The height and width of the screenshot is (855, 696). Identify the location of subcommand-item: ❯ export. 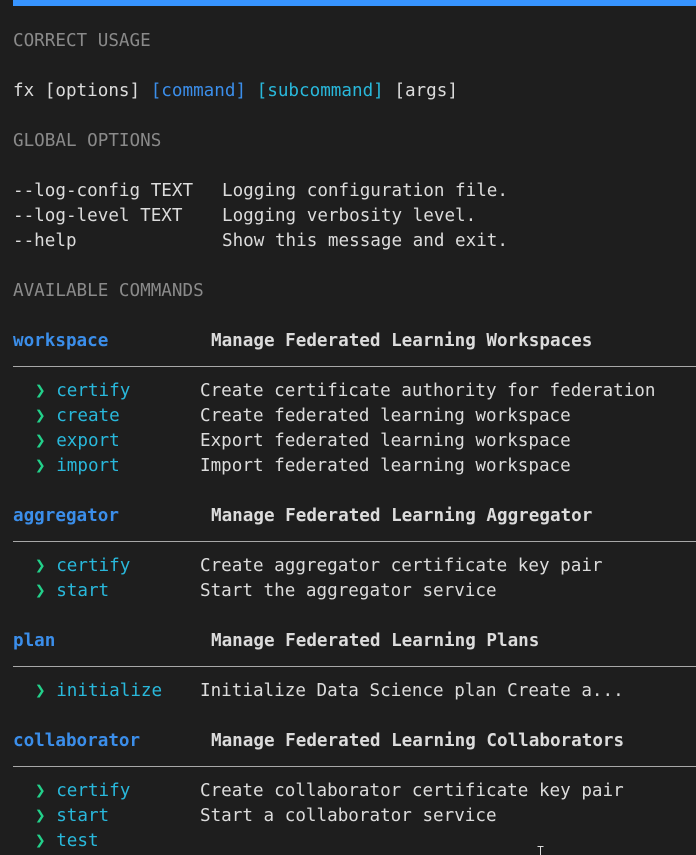
(77, 441).